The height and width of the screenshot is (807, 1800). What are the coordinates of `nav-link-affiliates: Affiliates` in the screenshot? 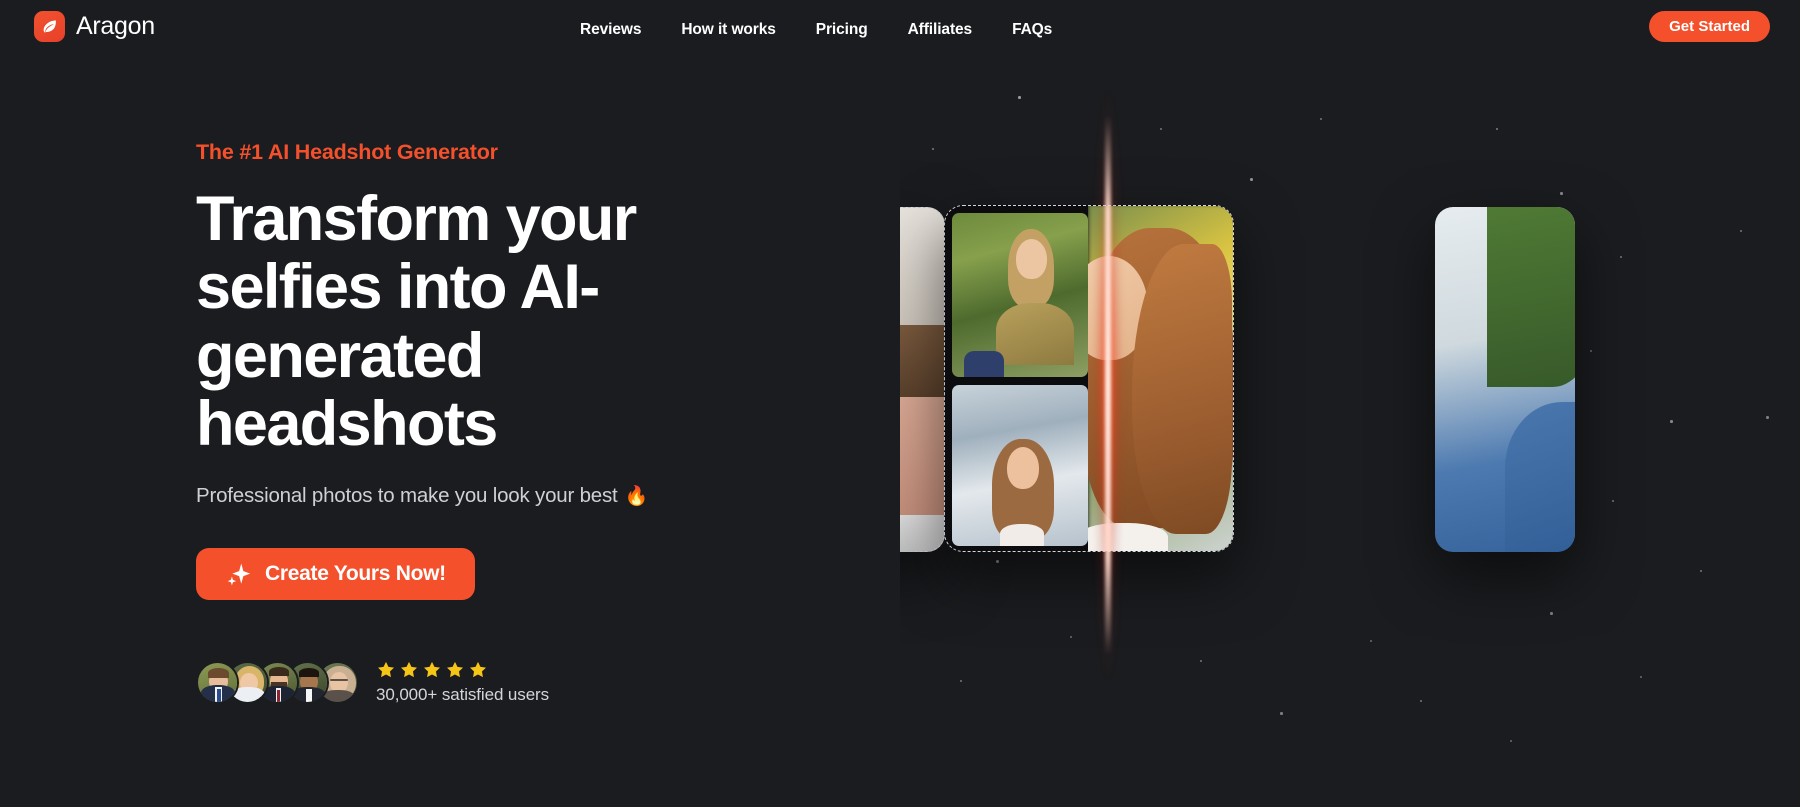 It's located at (940, 30).